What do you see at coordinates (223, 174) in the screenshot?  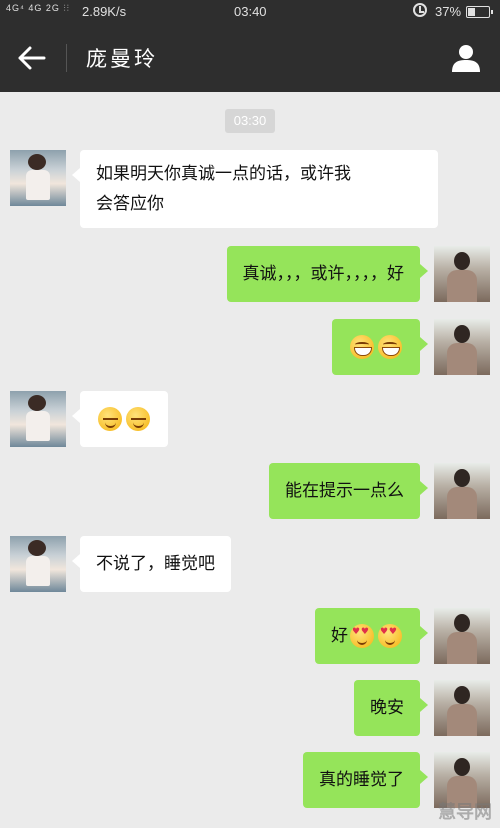 I see `message-text: 如果明天你真诚一点的话，或许我` at bounding box center [223, 174].